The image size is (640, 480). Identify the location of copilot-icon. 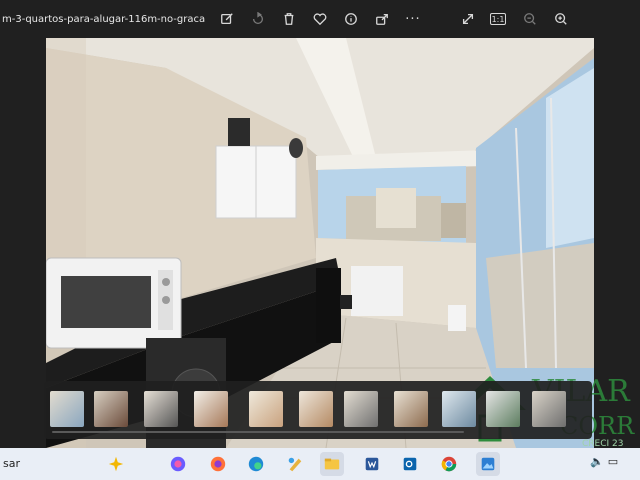
(178, 464).